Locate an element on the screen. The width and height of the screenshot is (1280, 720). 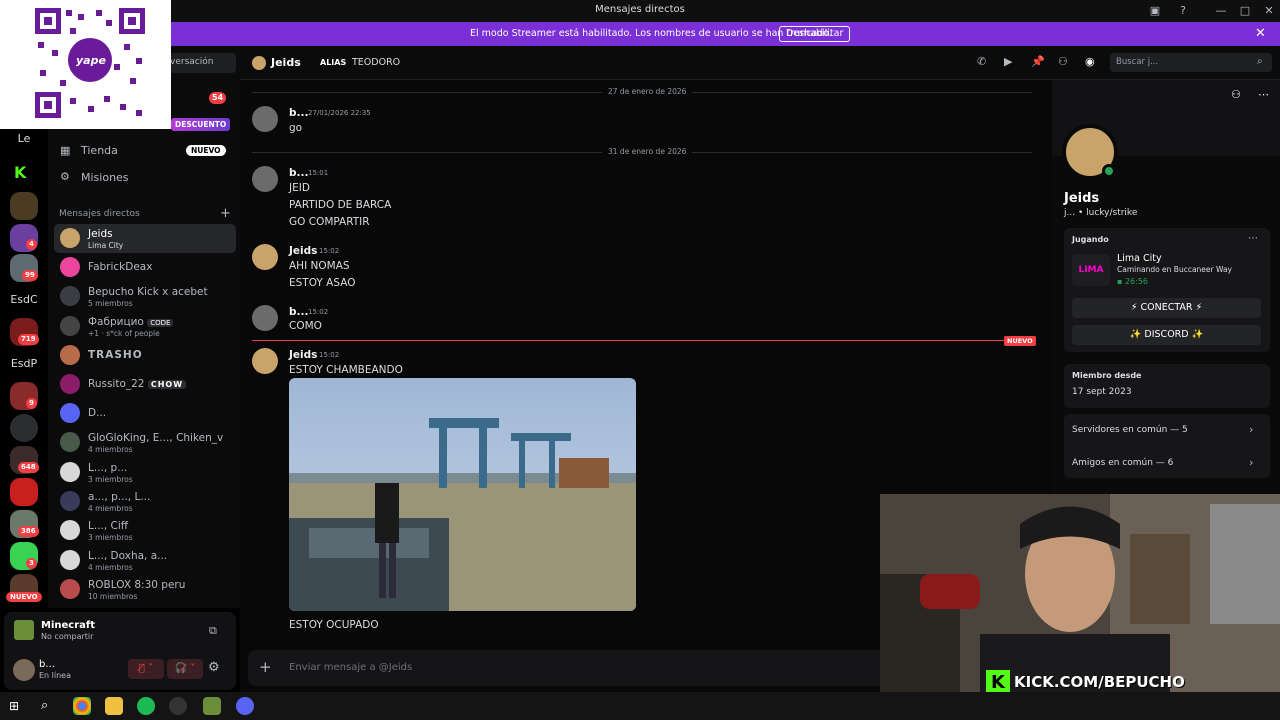
discord-icon is located at coordinates (245, 706).